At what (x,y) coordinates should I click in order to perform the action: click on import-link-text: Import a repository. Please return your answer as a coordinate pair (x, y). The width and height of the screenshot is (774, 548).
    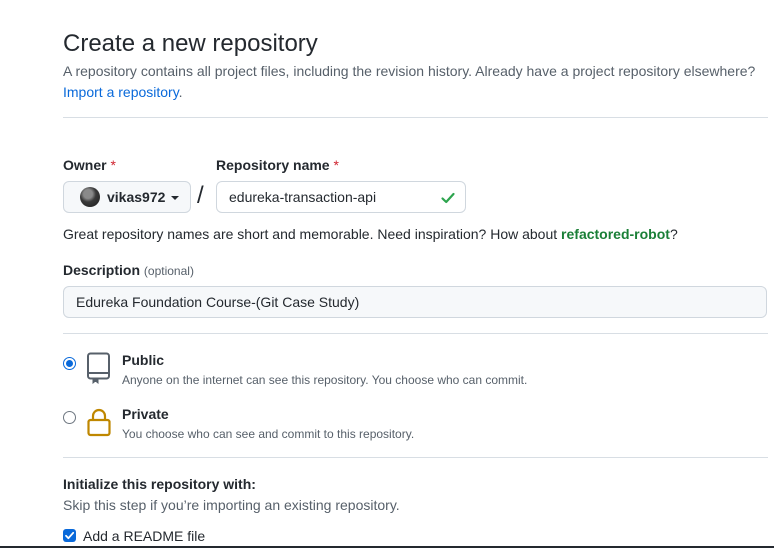
    Looking at the image, I should click on (121, 92).